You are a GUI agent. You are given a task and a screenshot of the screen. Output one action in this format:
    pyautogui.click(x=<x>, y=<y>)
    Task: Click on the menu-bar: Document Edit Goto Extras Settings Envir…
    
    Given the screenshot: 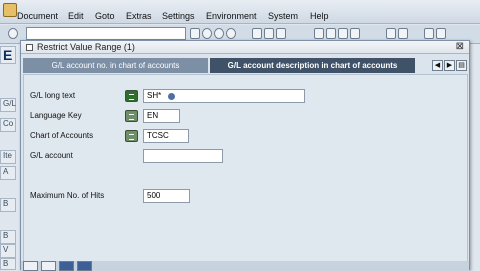 What is the action you would take?
    pyautogui.click(x=240, y=12)
    